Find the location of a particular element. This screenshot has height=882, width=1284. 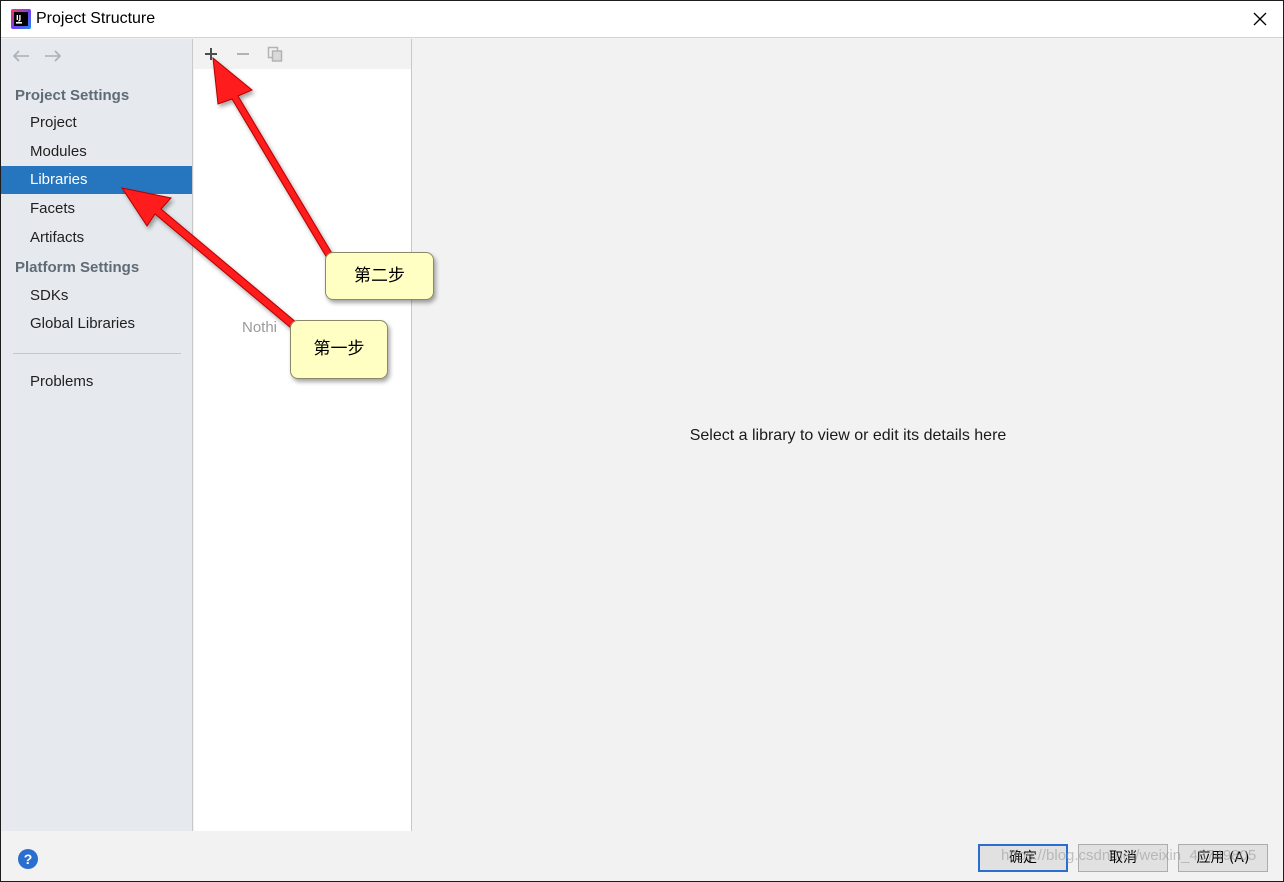

sidebar-divider is located at coordinates (97, 353).